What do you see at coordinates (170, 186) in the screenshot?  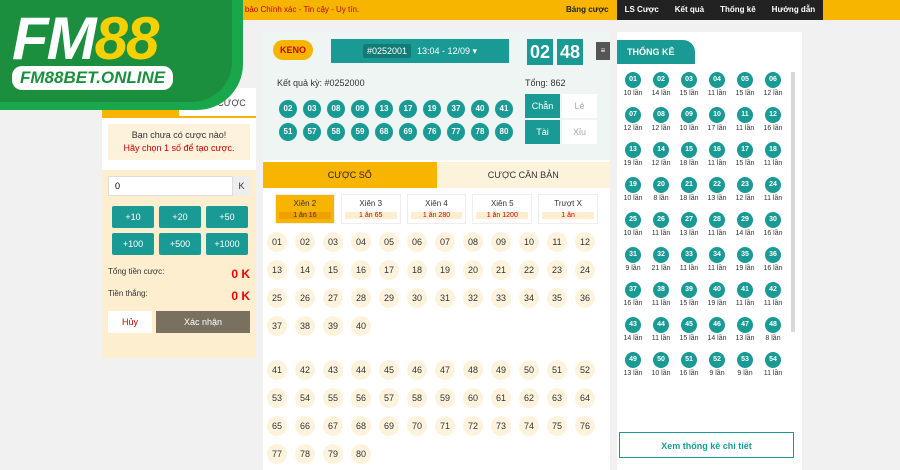 I see `amount-input` at bounding box center [170, 186].